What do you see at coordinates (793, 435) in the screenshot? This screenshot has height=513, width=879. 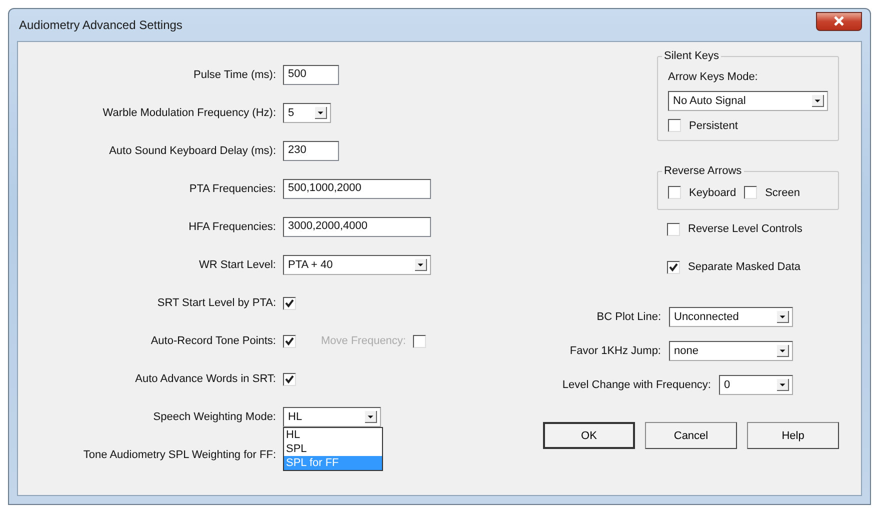 I see `dialog-button: Help` at bounding box center [793, 435].